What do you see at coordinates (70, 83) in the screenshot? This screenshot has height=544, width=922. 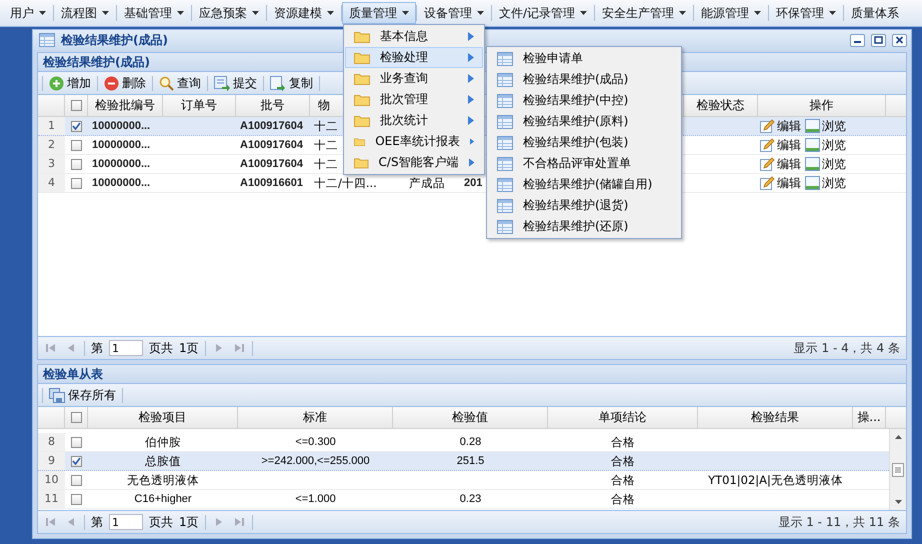 I see `toolbar-button: 增加` at bounding box center [70, 83].